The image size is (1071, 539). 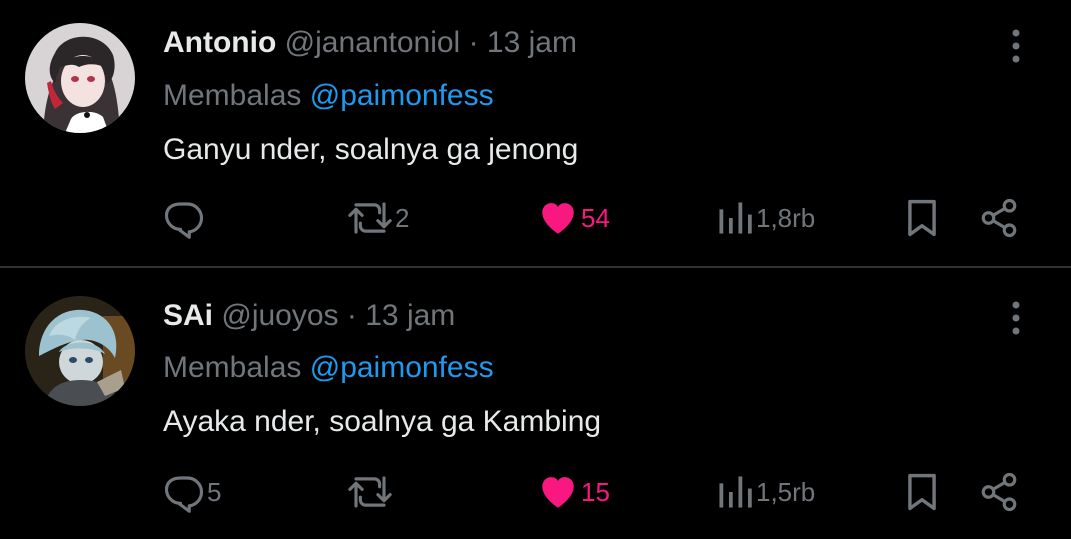 What do you see at coordinates (595, 217) in the screenshot?
I see `like-count: 54` at bounding box center [595, 217].